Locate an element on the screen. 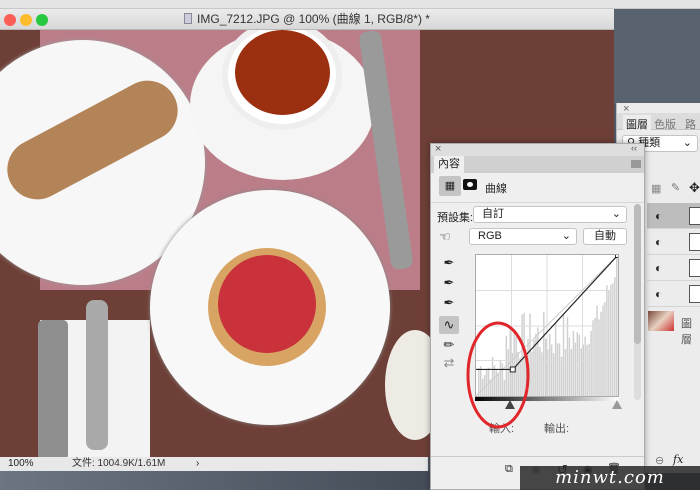 The width and height of the screenshot is (700, 490). auto-button: 自動 is located at coordinates (605, 236).